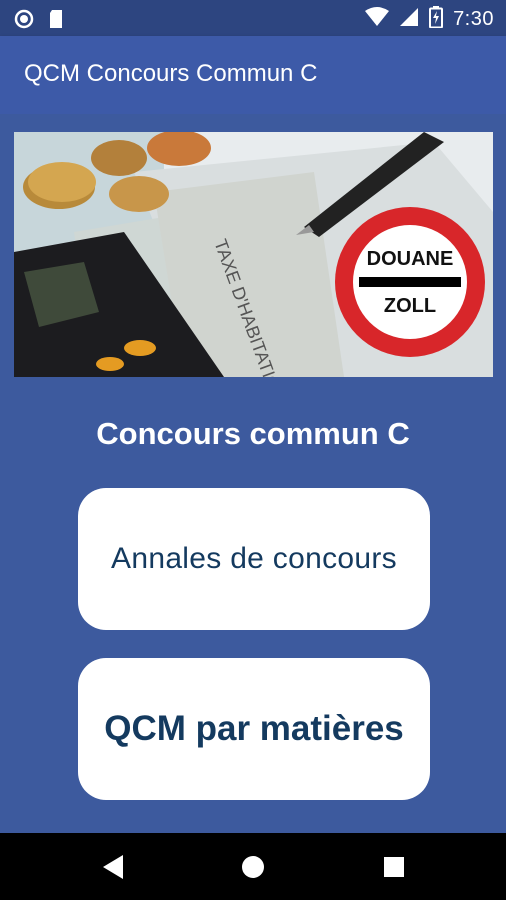 Image resolution: width=506 pixels, height=900 pixels. I want to click on navigation-bar, so click(253, 866).